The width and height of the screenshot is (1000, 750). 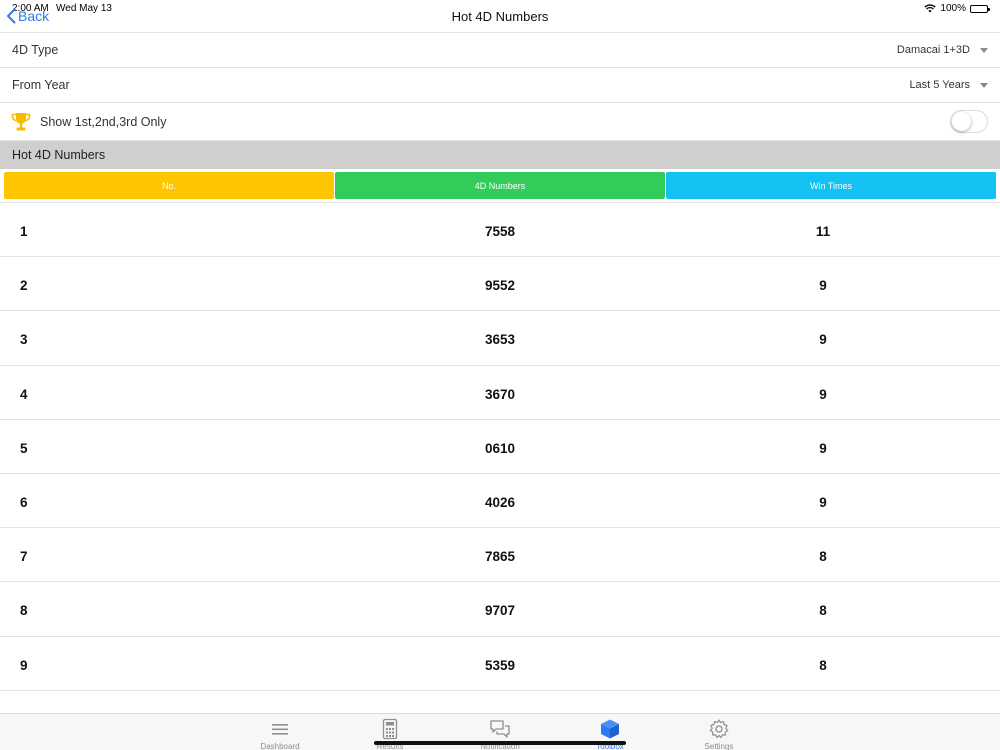 I want to click on row-number-cell: 4, so click(x=24, y=394).